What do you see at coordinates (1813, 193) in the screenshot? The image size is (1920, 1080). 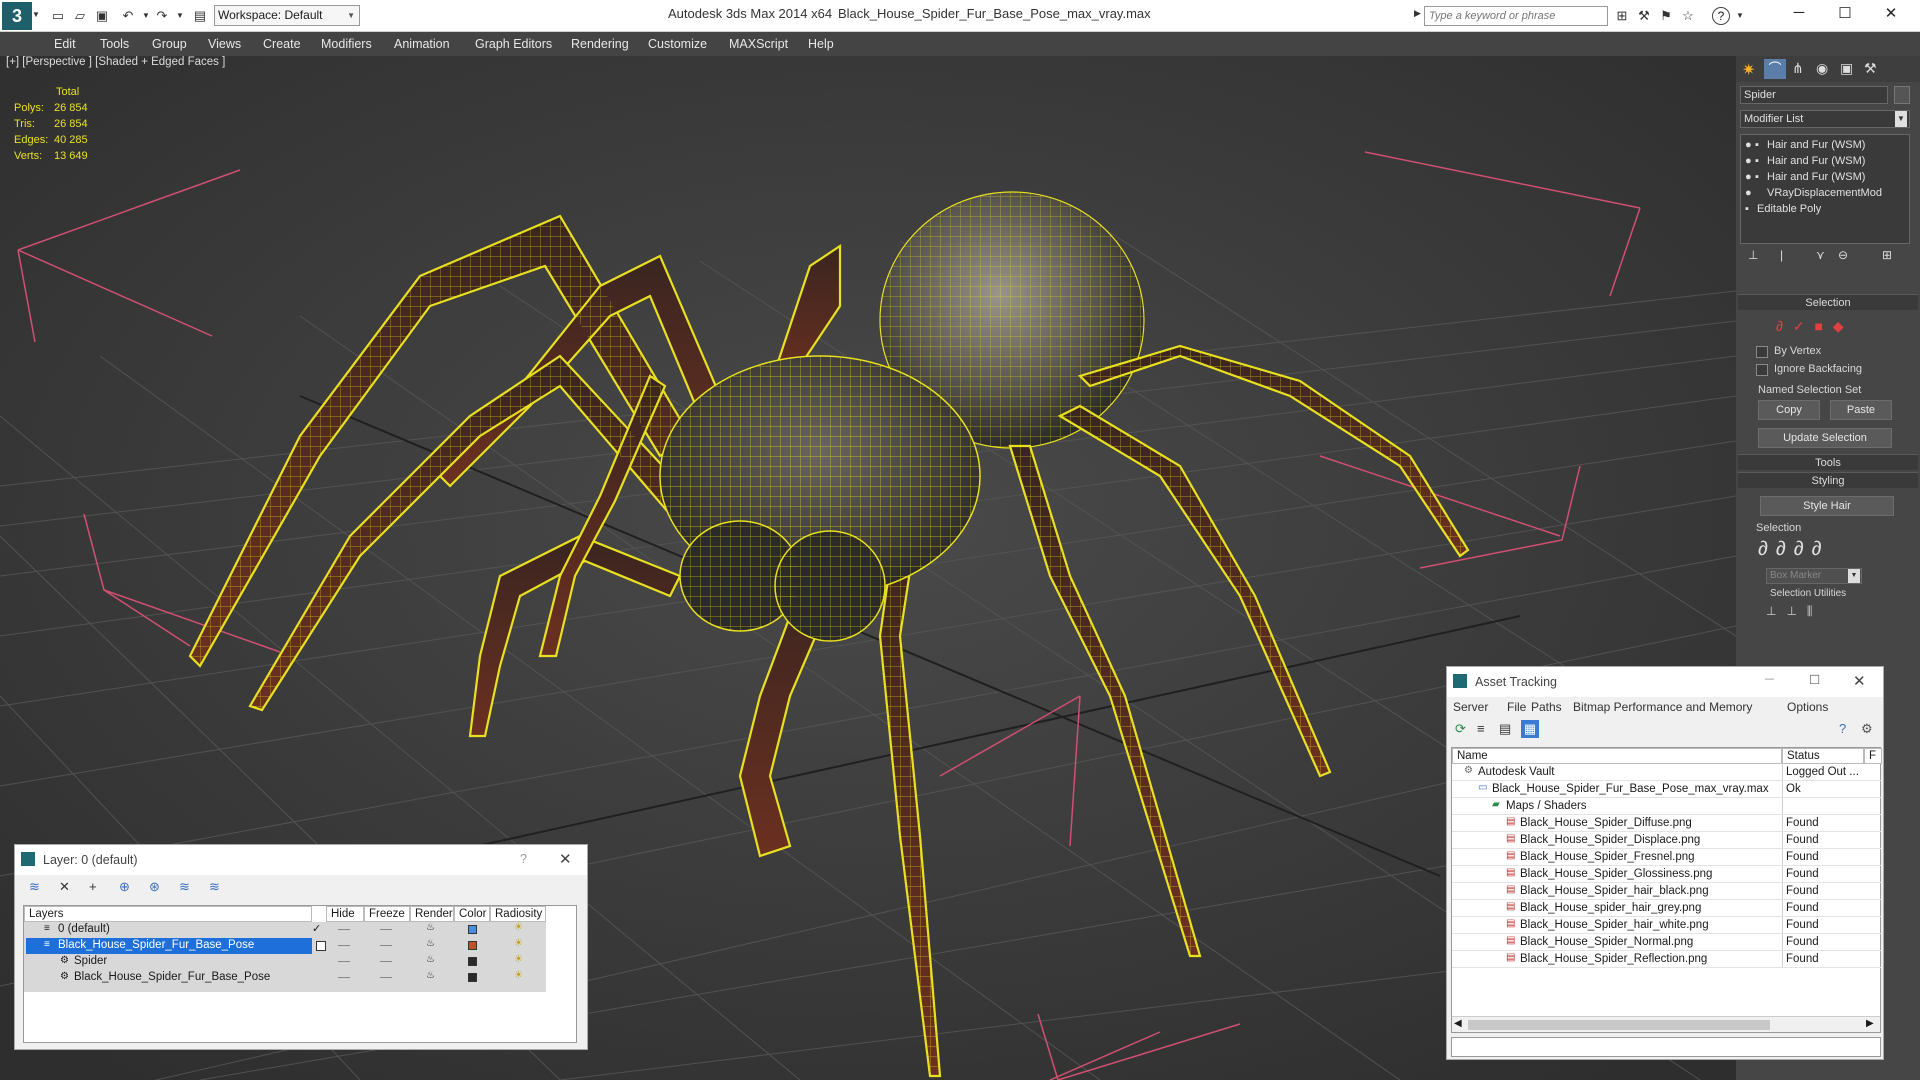 I see `modifier-stack-item: ● VRayDisplacementMod` at bounding box center [1813, 193].